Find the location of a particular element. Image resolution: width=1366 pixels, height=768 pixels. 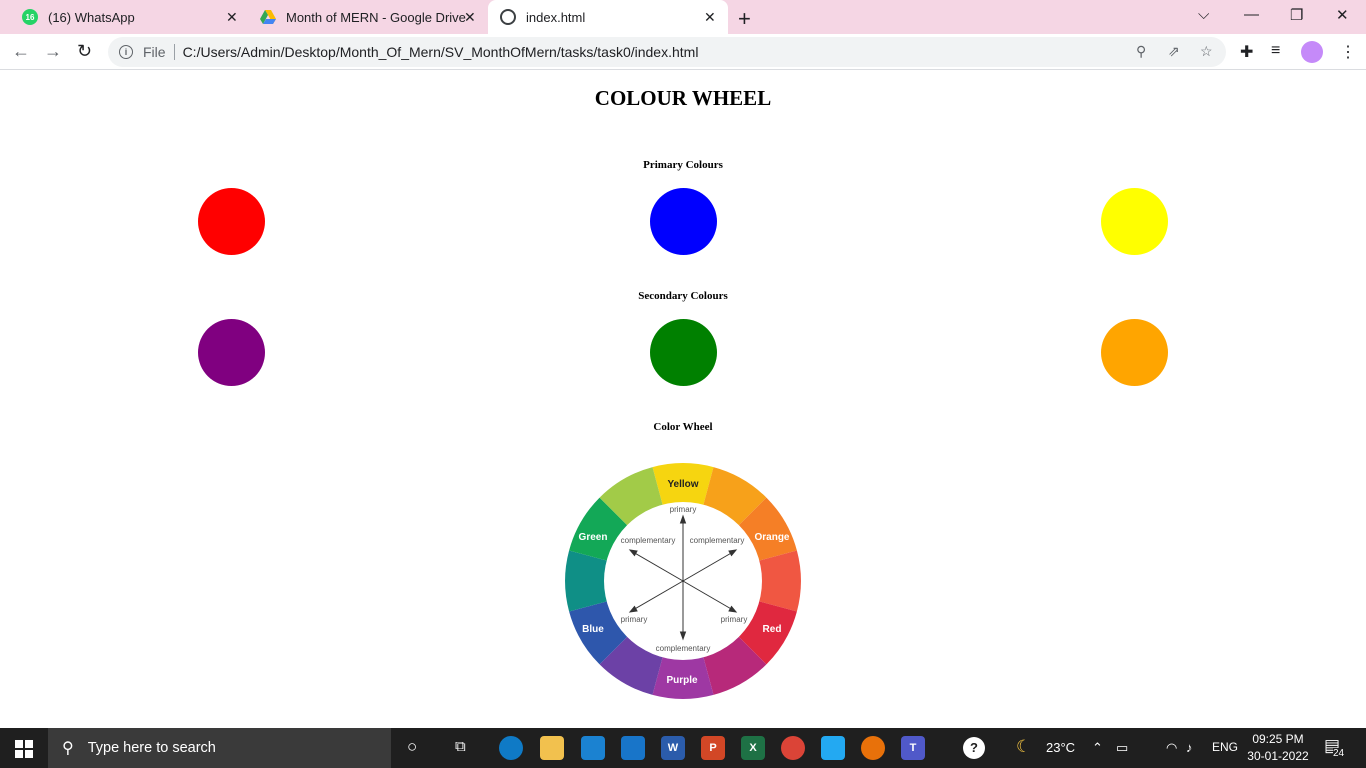

tab-search-icon: ⌵ is located at coordinates (1203, 14).